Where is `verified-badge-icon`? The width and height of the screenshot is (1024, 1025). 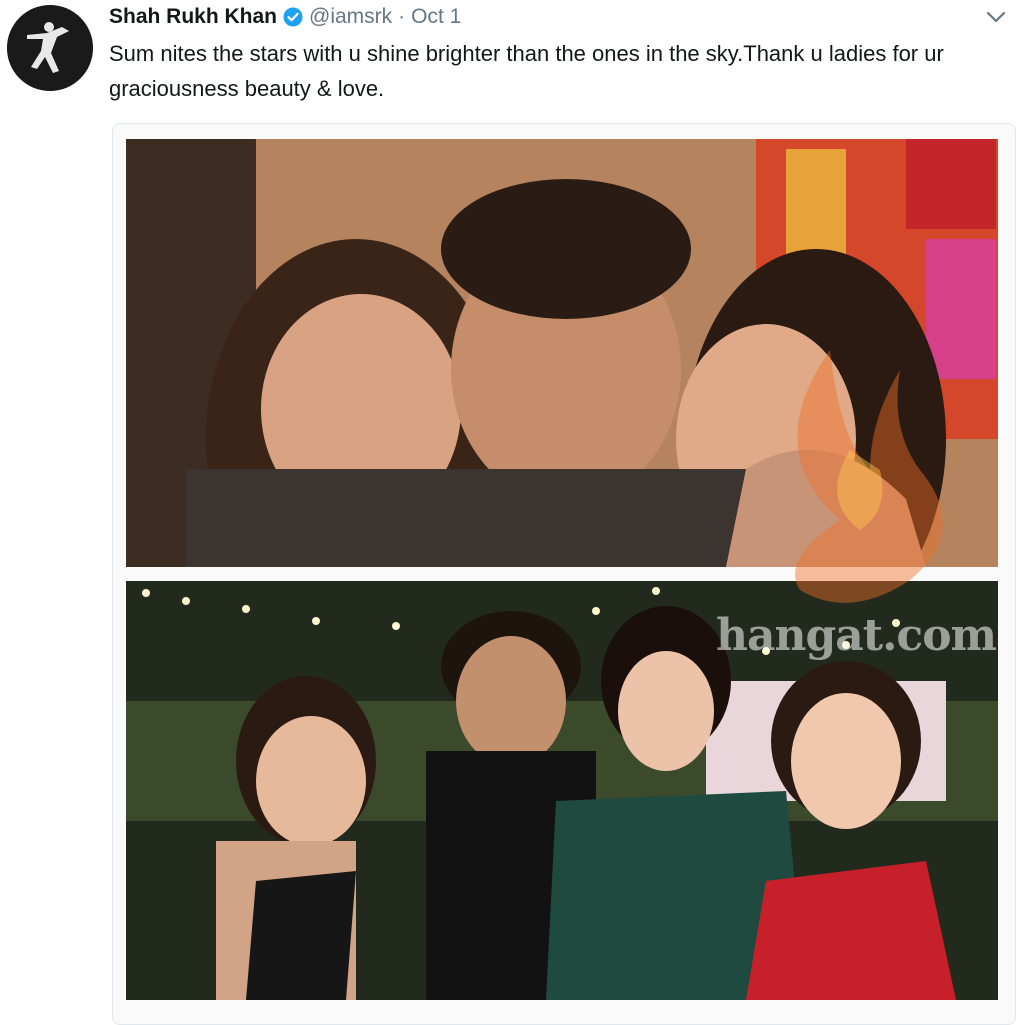 verified-badge-icon is located at coordinates (293, 17).